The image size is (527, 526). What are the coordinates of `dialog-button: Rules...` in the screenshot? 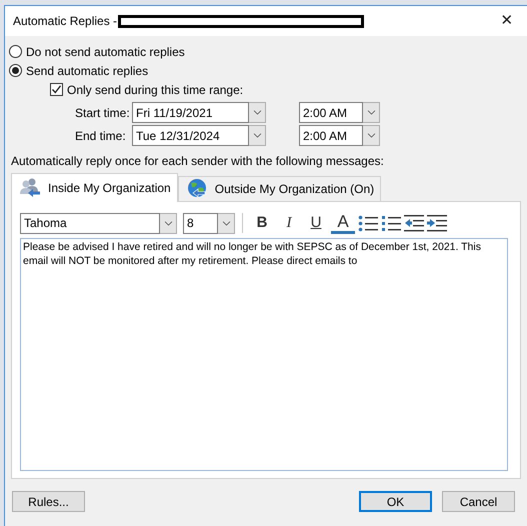 It's located at (48, 501).